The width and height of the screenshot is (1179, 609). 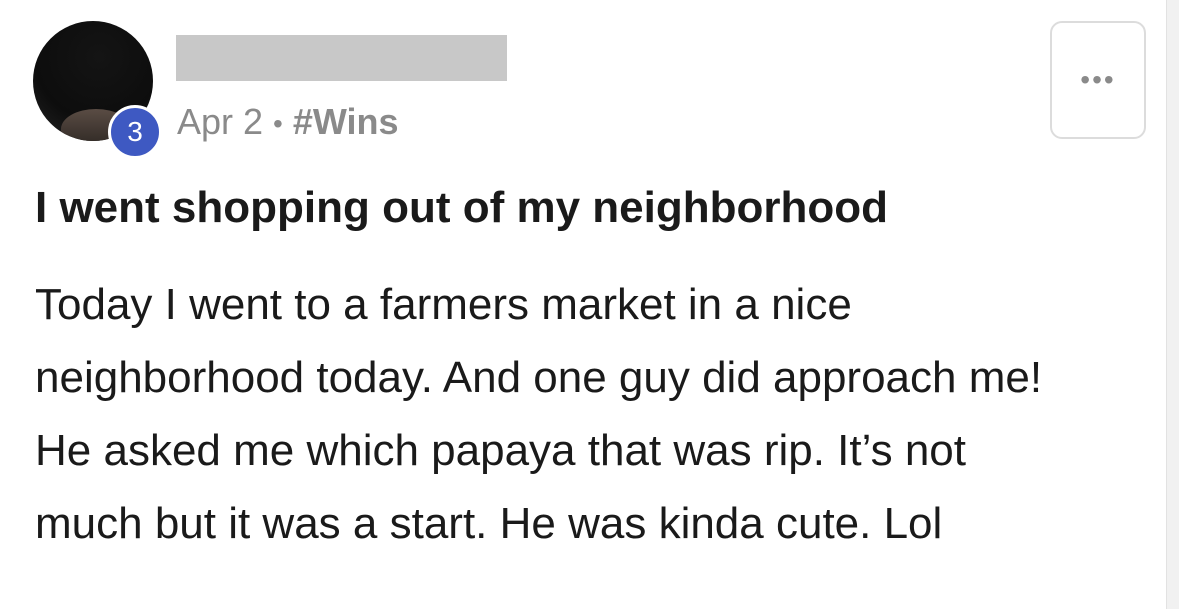 I want to click on more-horizontal-icon: •••, so click(x=1098, y=79).